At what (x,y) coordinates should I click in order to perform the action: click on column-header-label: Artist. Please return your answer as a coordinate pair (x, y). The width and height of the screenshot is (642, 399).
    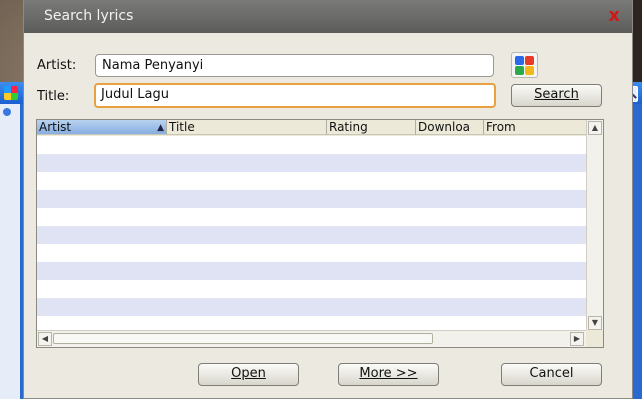
    Looking at the image, I should click on (55, 127).